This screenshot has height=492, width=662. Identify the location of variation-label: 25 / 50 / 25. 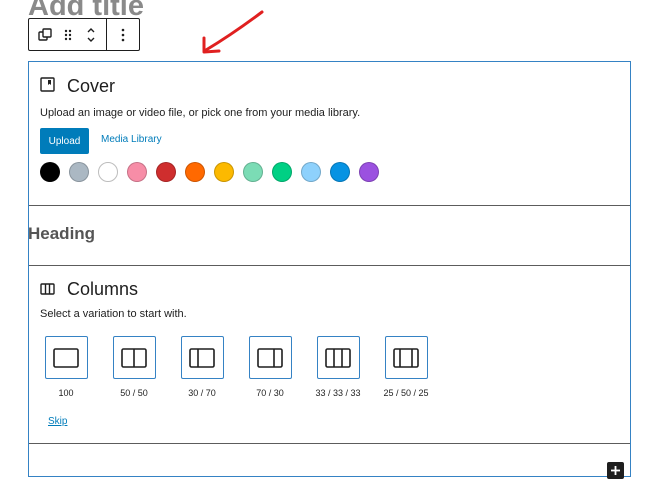
(406, 393).